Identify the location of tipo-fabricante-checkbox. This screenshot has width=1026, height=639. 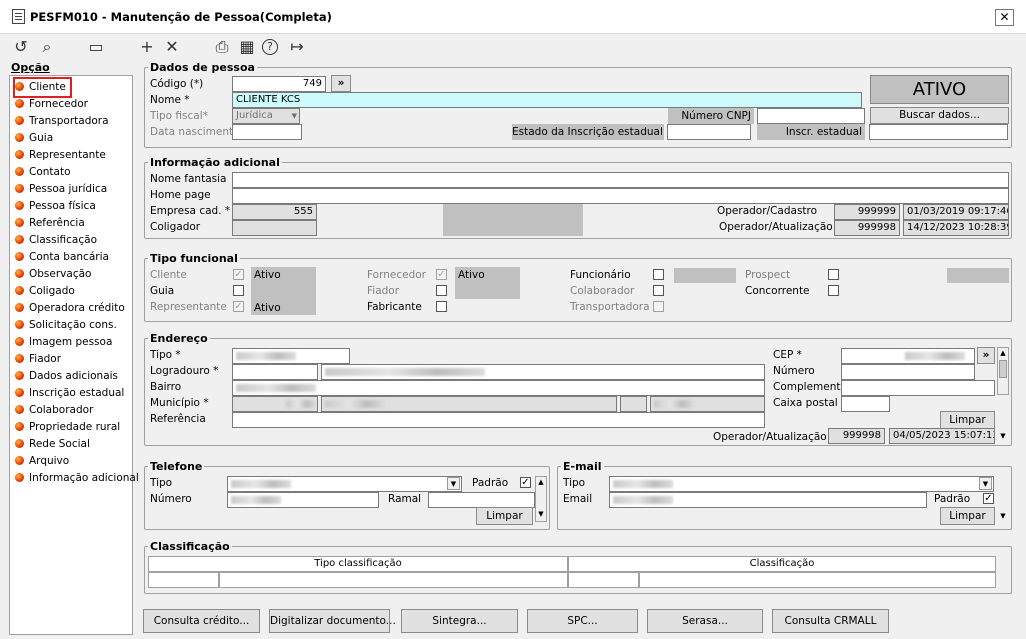
(441, 306).